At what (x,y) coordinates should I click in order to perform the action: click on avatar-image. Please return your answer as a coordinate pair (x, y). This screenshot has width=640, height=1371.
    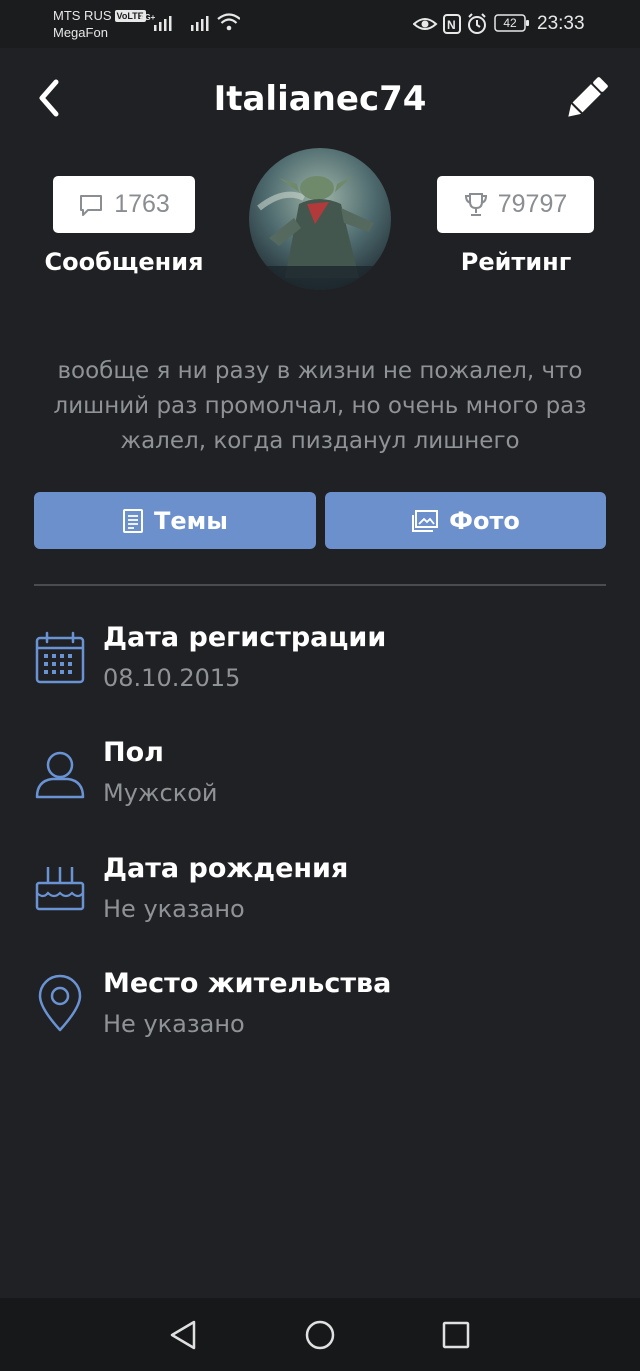
    Looking at the image, I should click on (320, 219).